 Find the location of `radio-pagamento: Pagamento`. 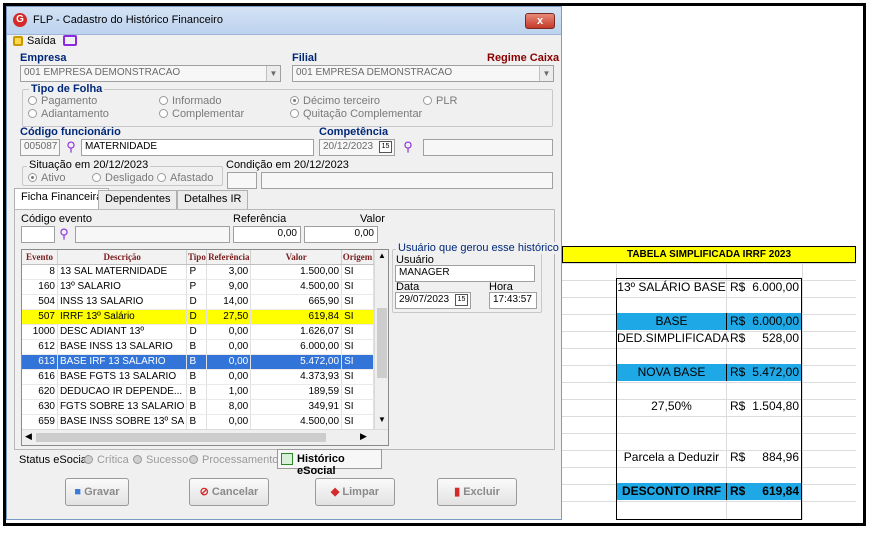

radio-pagamento: Pagamento is located at coordinates (62, 101).